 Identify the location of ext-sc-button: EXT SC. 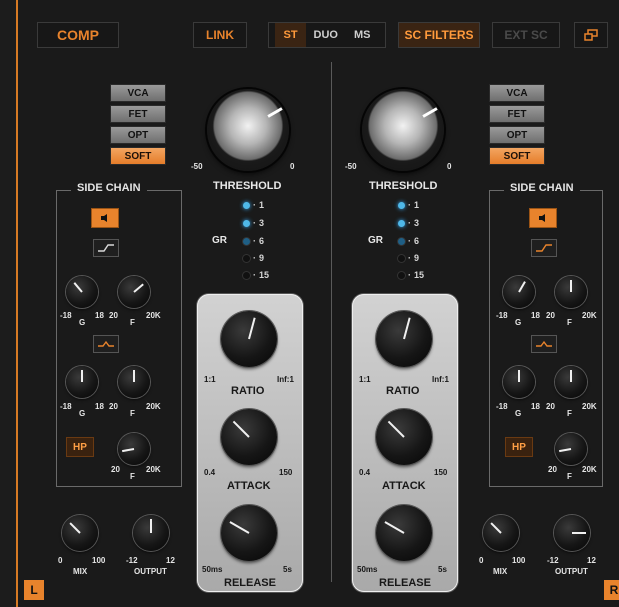
(526, 35).